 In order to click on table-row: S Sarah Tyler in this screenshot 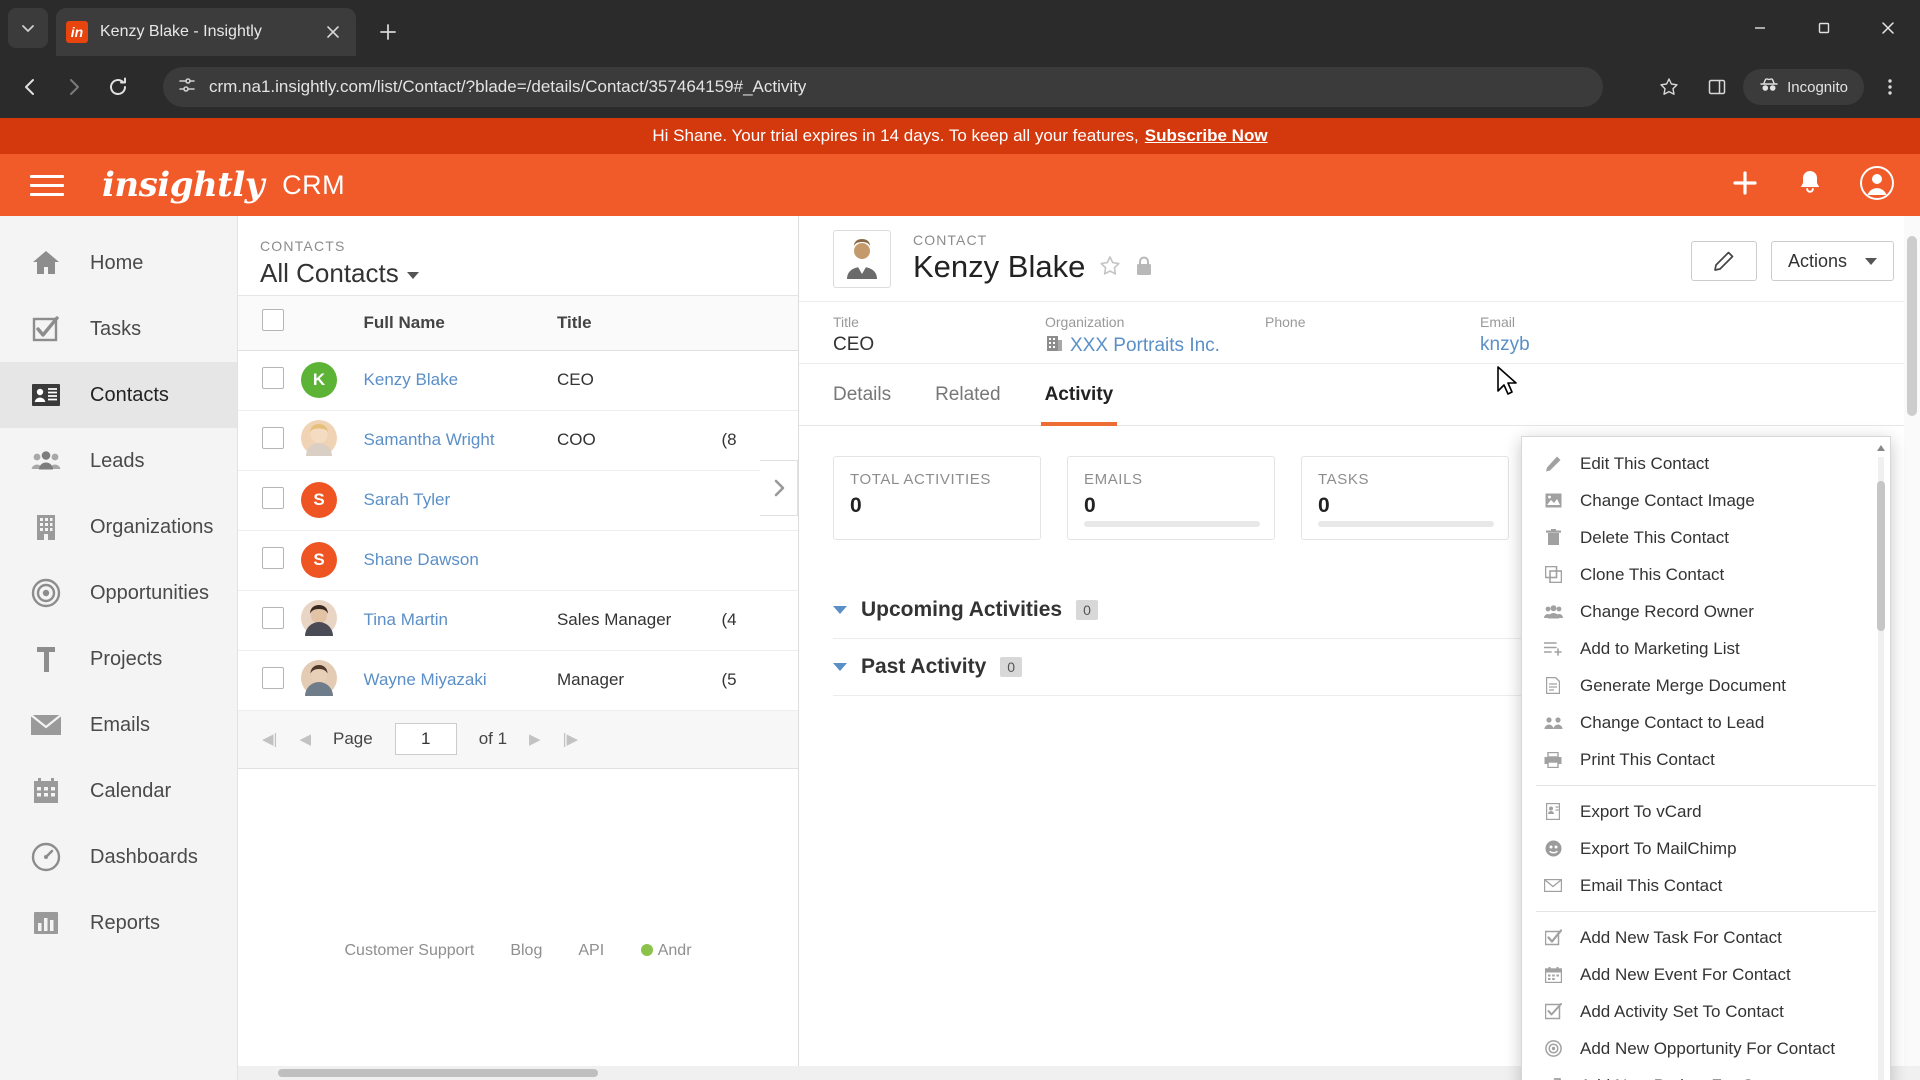, I will do `click(518, 500)`.